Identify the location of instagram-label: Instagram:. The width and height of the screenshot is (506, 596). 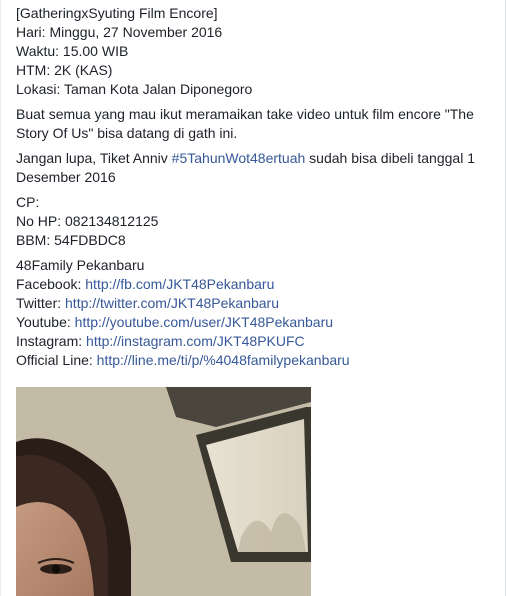
(51, 341).